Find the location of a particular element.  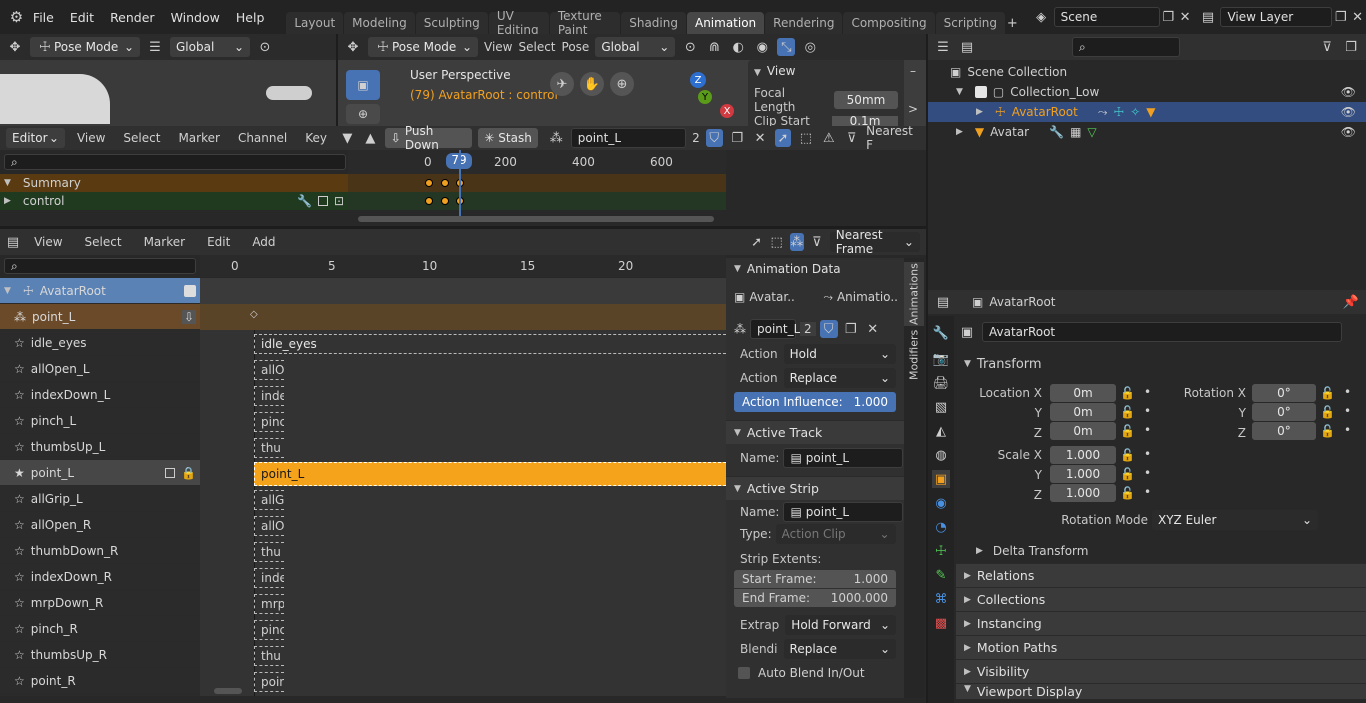

nla-track-row: ☆ allOpen_R is located at coordinates (100, 525).